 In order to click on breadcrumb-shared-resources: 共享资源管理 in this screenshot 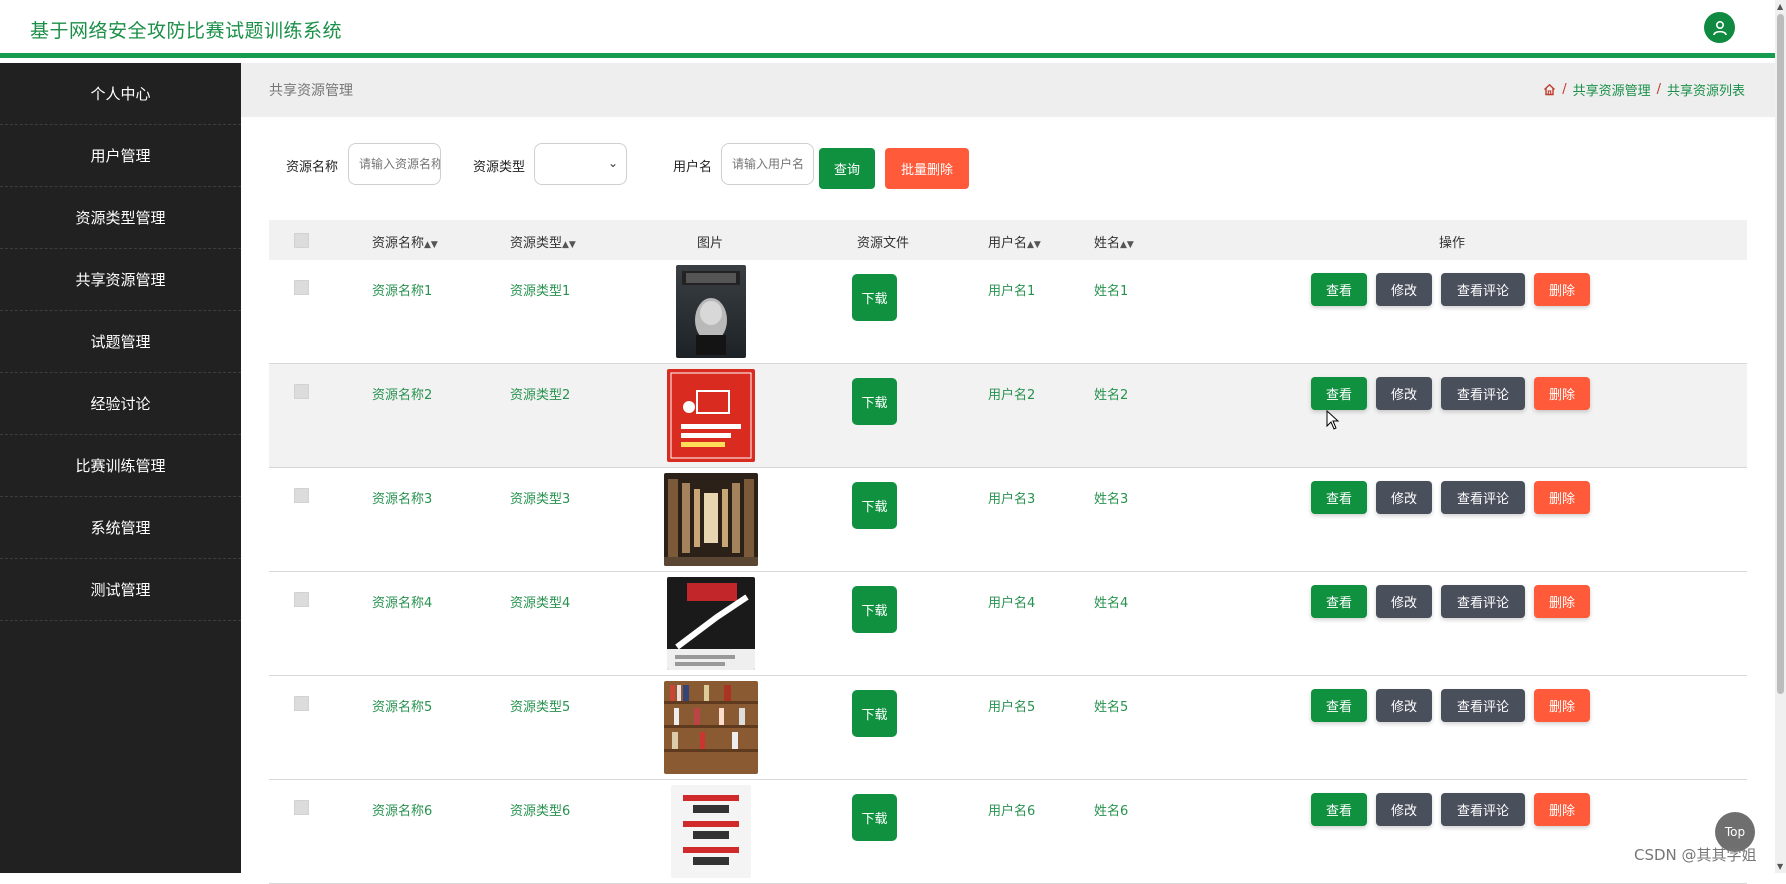, I will do `click(1612, 89)`.